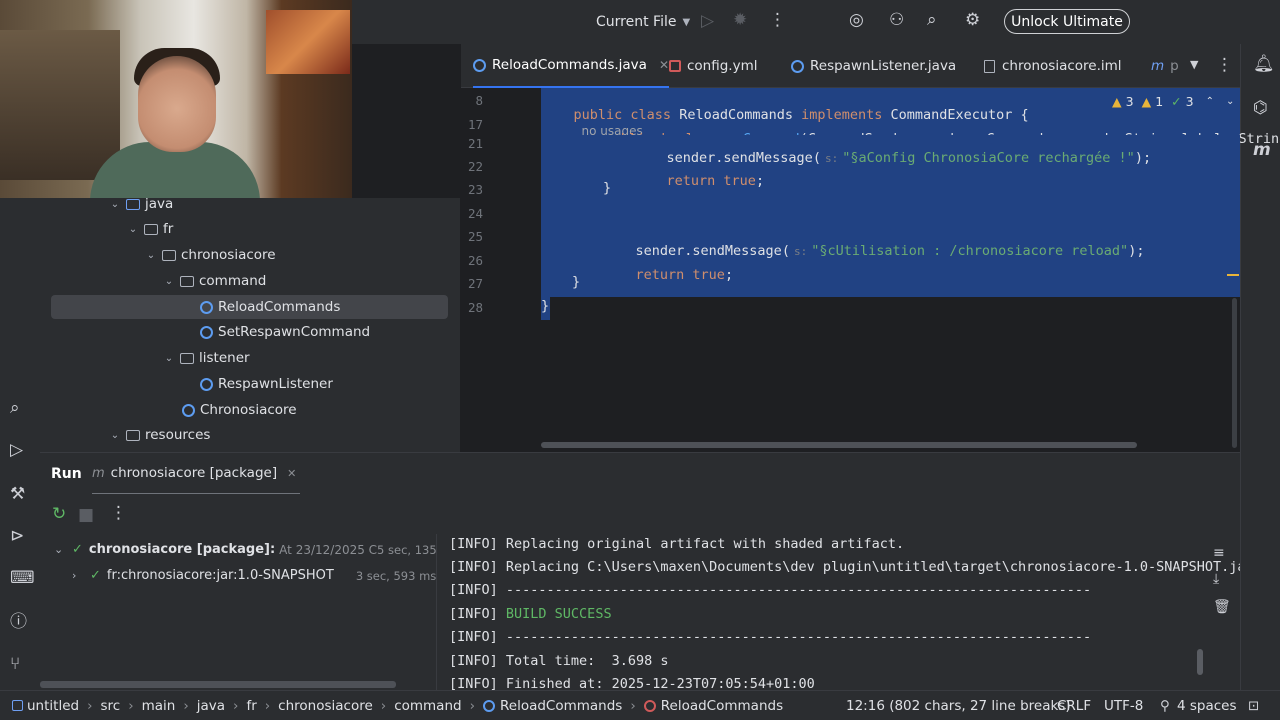 This screenshot has height=720, width=1280. What do you see at coordinates (958, 706) in the screenshot?
I see `caret-position: 12:16 (802 chars, 27 line breaks)` at bounding box center [958, 706].